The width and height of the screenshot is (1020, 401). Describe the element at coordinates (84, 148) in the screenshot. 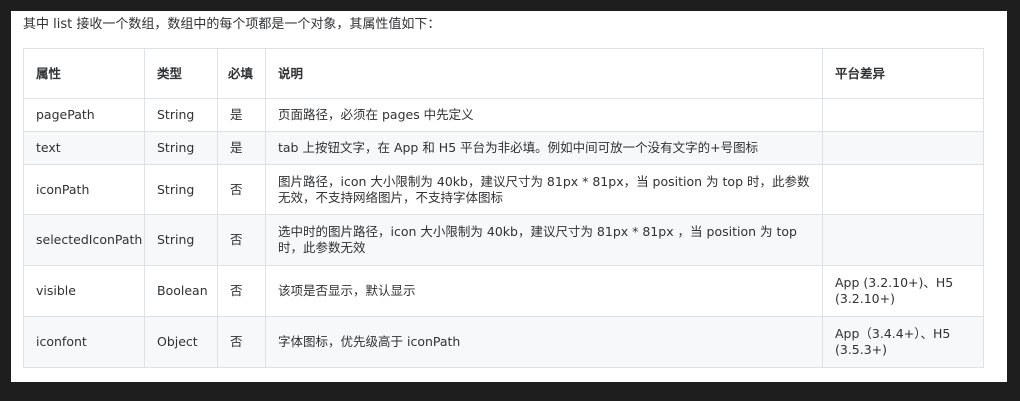

I see `cell-property: text` at that location.